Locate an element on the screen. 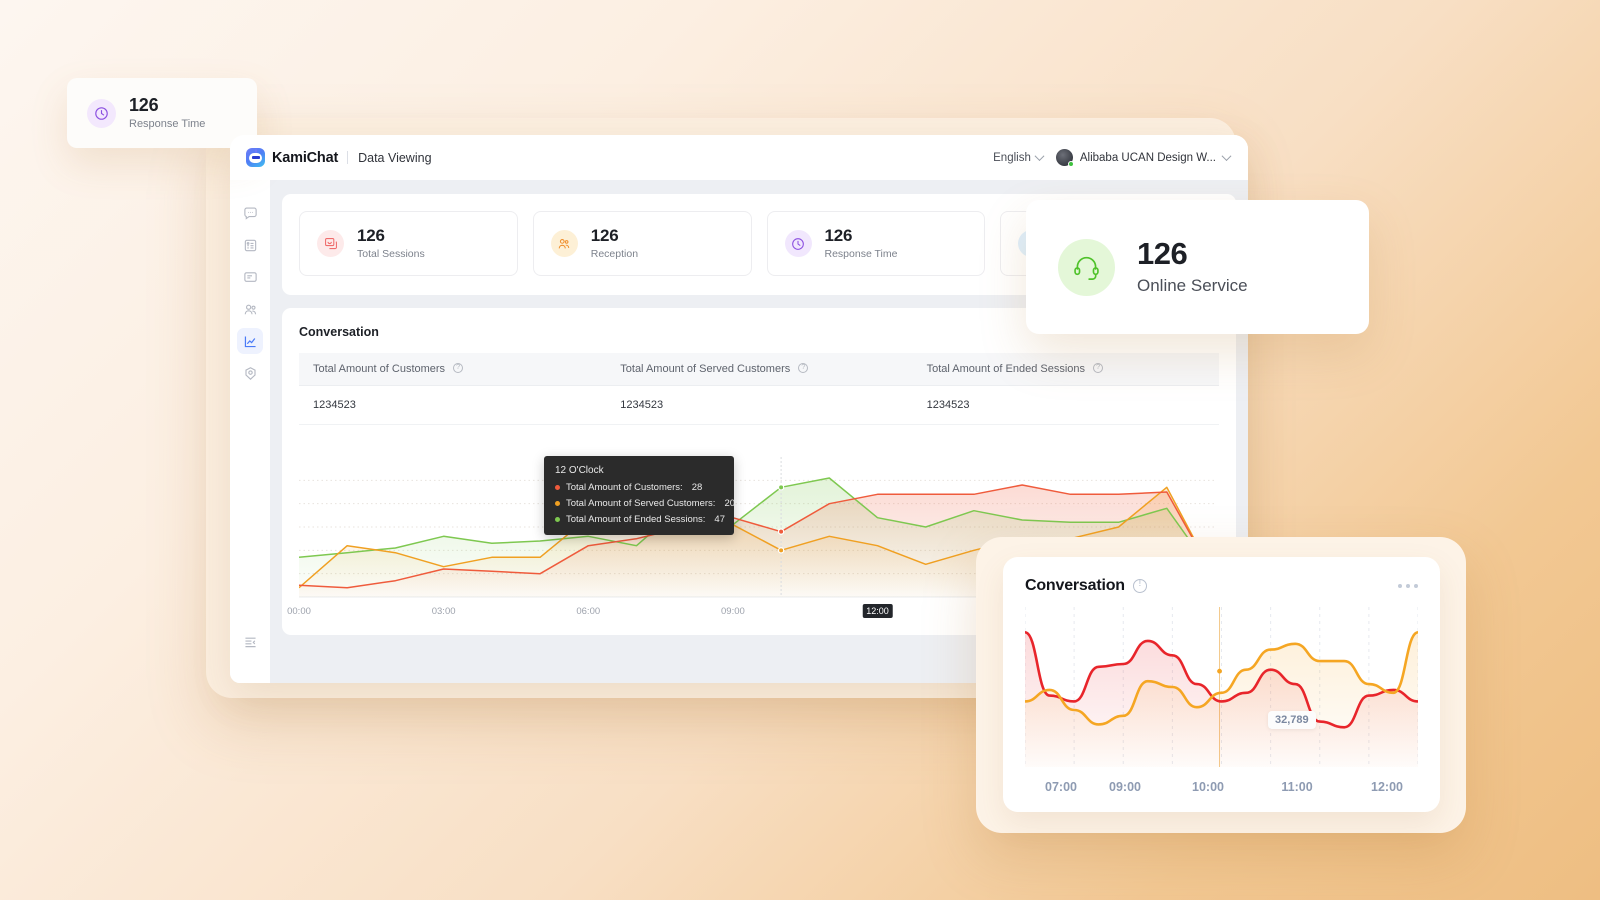  table-row: 1234523 1234523 1234523 is located at coordinates (759, 405).